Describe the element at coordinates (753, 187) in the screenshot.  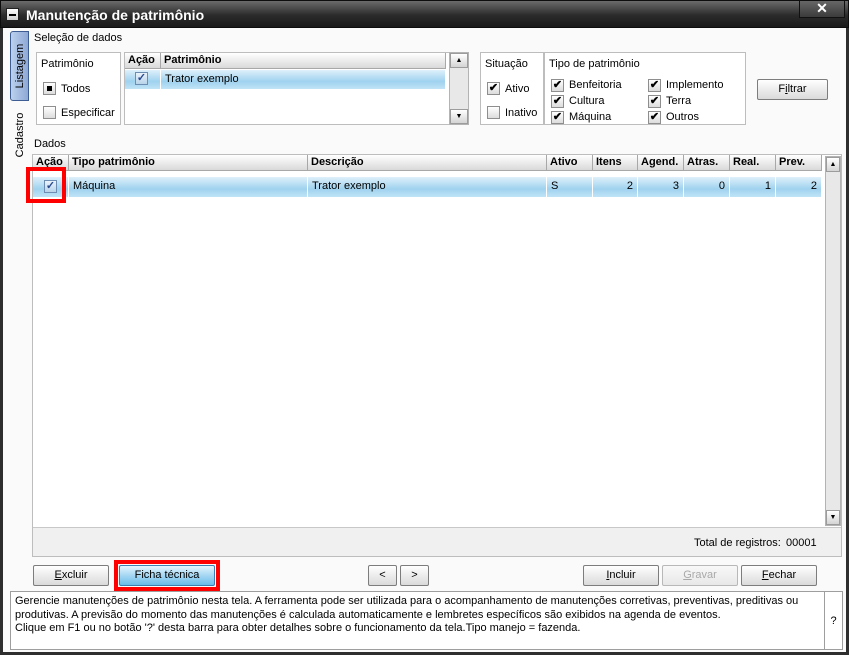
I see `cell-real: 1` at that location.